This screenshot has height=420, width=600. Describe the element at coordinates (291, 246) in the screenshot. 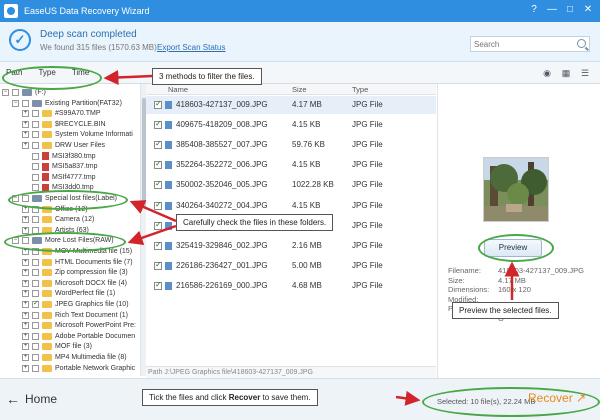

I see `file-row: 325419-329846_002.JPG 2.16 MB JPG File` at that location.